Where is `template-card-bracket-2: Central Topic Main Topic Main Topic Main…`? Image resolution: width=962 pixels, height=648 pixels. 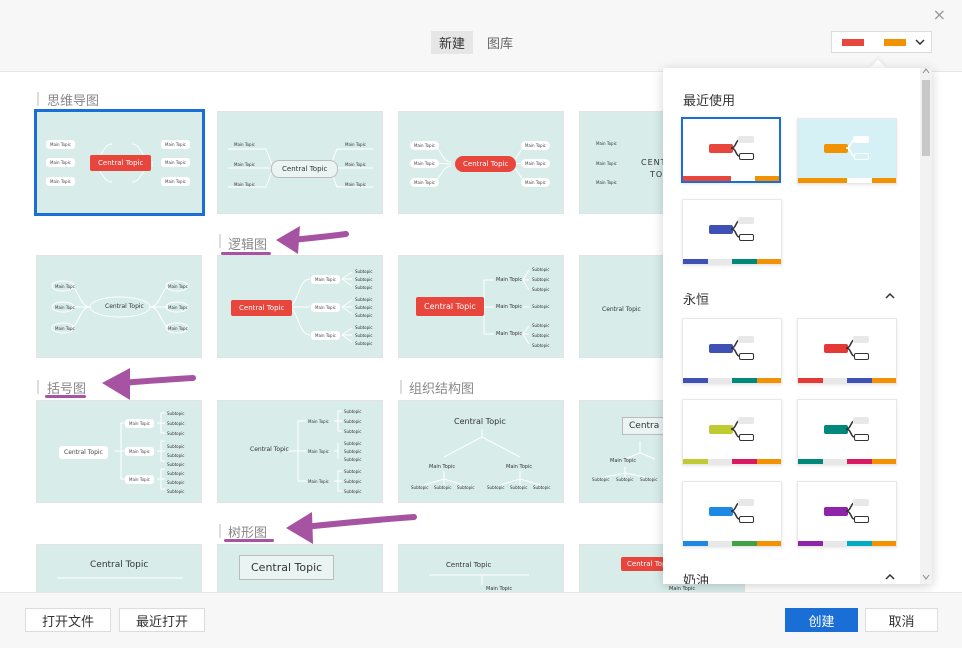
template-card-bracket-2: Central Topic Main Topic Main Topic Main… is located at coordinates (300, 451).